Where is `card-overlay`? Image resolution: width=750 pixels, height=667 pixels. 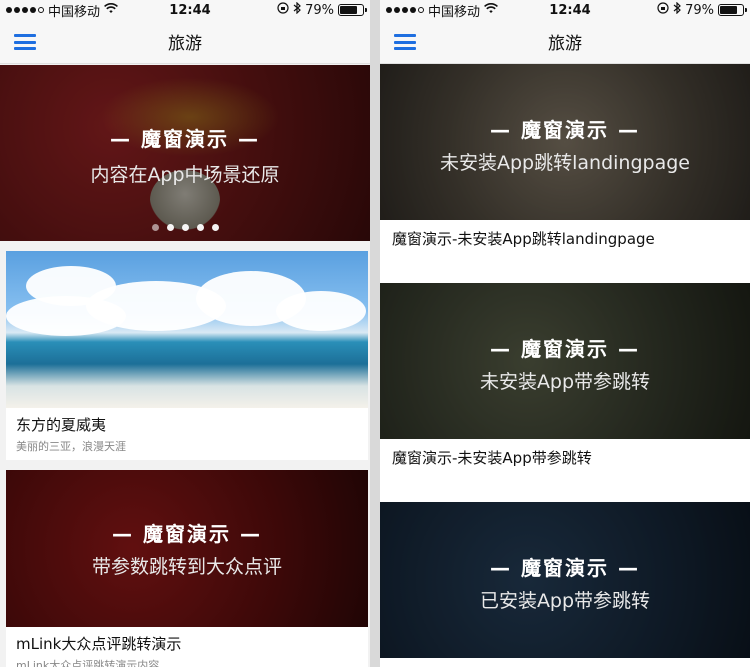
card-overlay is located at coordinates (187, 548).